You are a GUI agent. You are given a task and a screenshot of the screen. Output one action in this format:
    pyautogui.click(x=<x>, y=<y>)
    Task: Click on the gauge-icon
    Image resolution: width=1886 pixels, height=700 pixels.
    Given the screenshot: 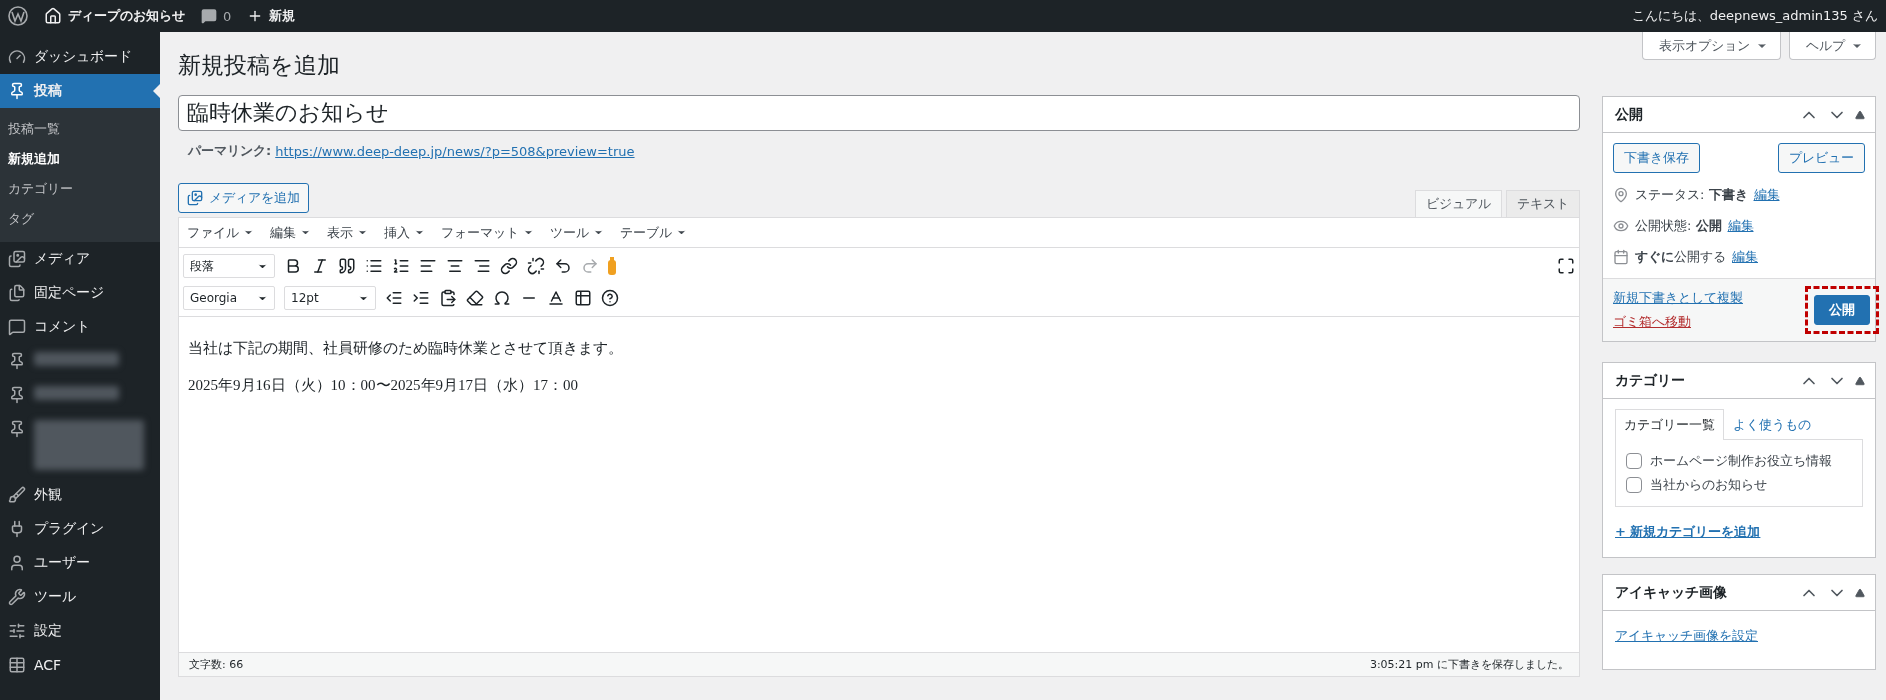 What is the action you would take?
    pyautogui.click(x=17, y=57)
    